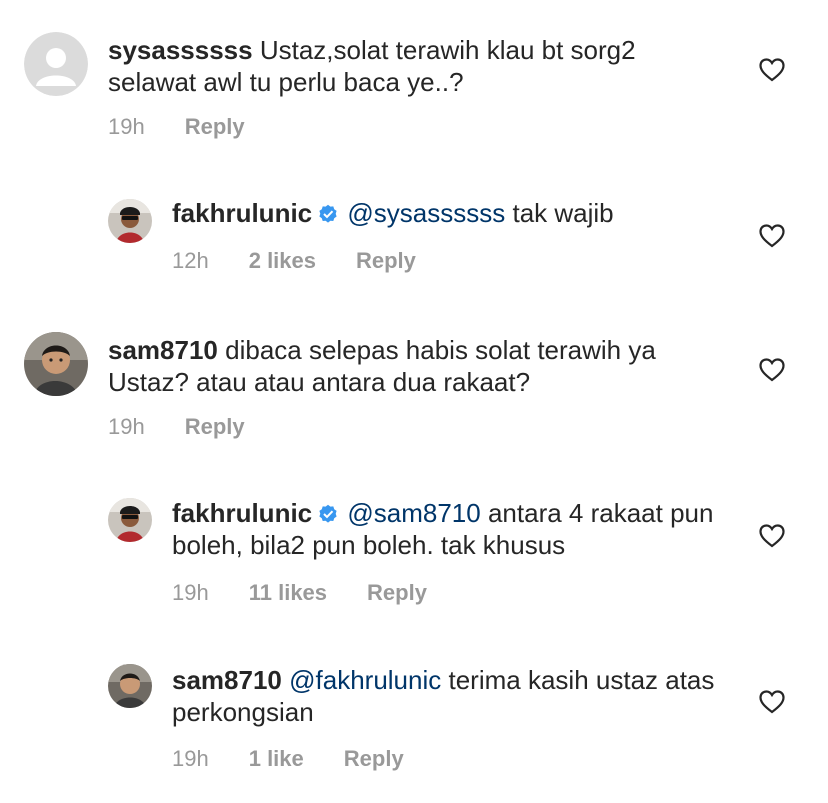 The height and width of the screenshot is (803, 828). Describe the element at coordinates (276, 758) in the screenshot. I see `likes-count: 1 like` at that location.